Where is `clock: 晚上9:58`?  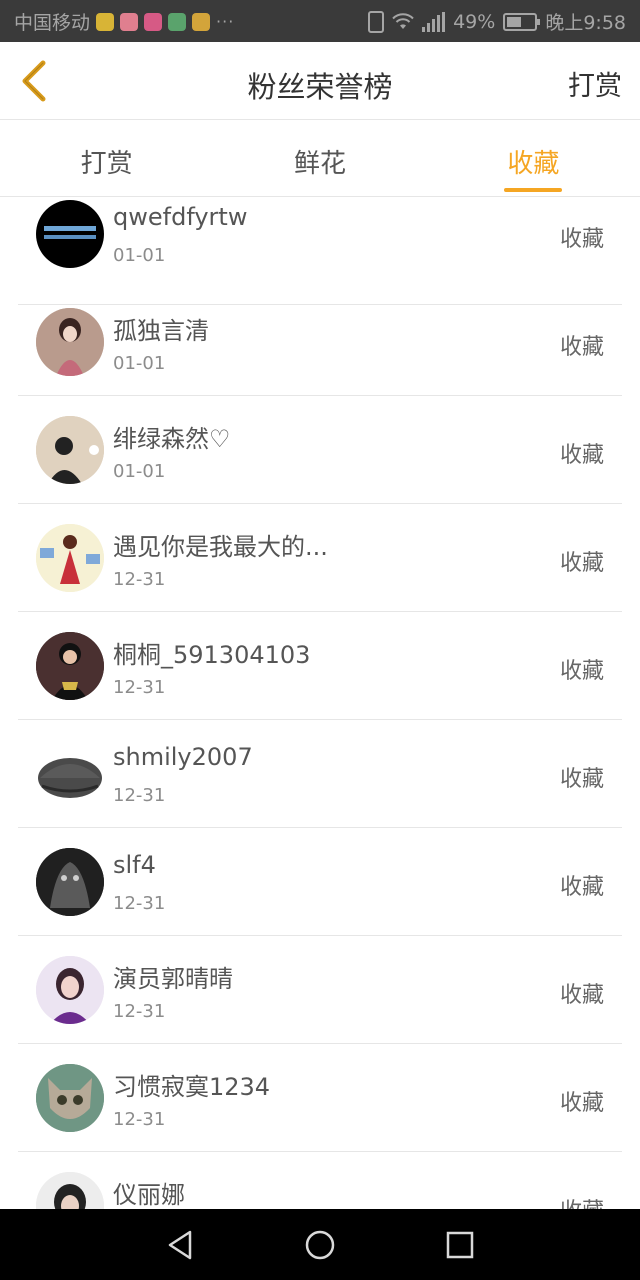 clock: 晚上9:58 is located at coordinates (585, 23).